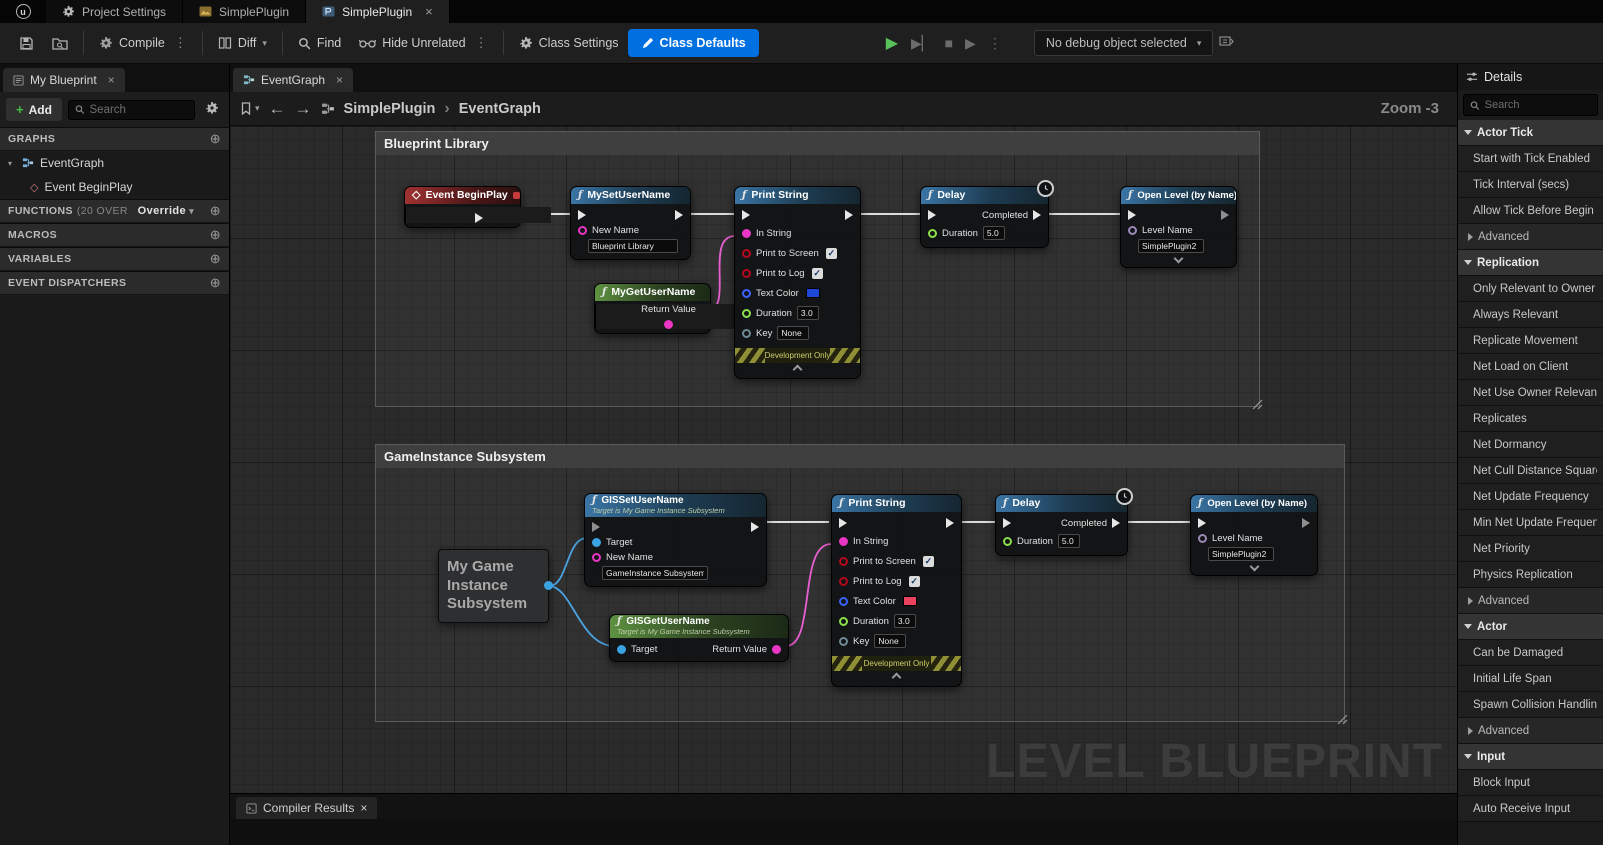 The image size is (1603, 845). I want to click on object-pin, so click(596, 542).